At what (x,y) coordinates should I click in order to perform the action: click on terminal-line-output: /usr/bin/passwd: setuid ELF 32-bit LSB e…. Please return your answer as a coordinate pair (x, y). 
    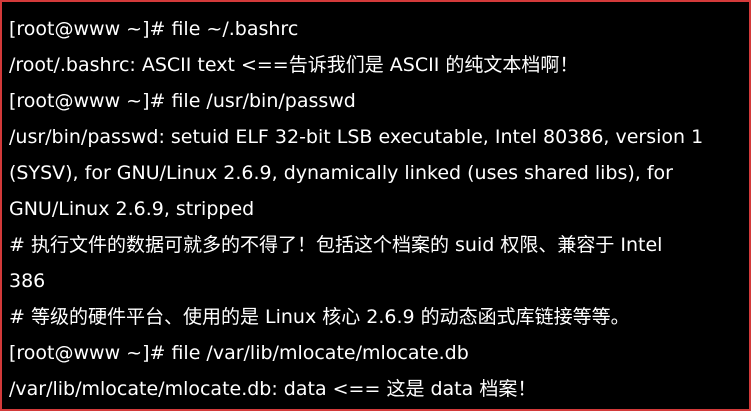
    Looking at the image, I should click on (356, 137).